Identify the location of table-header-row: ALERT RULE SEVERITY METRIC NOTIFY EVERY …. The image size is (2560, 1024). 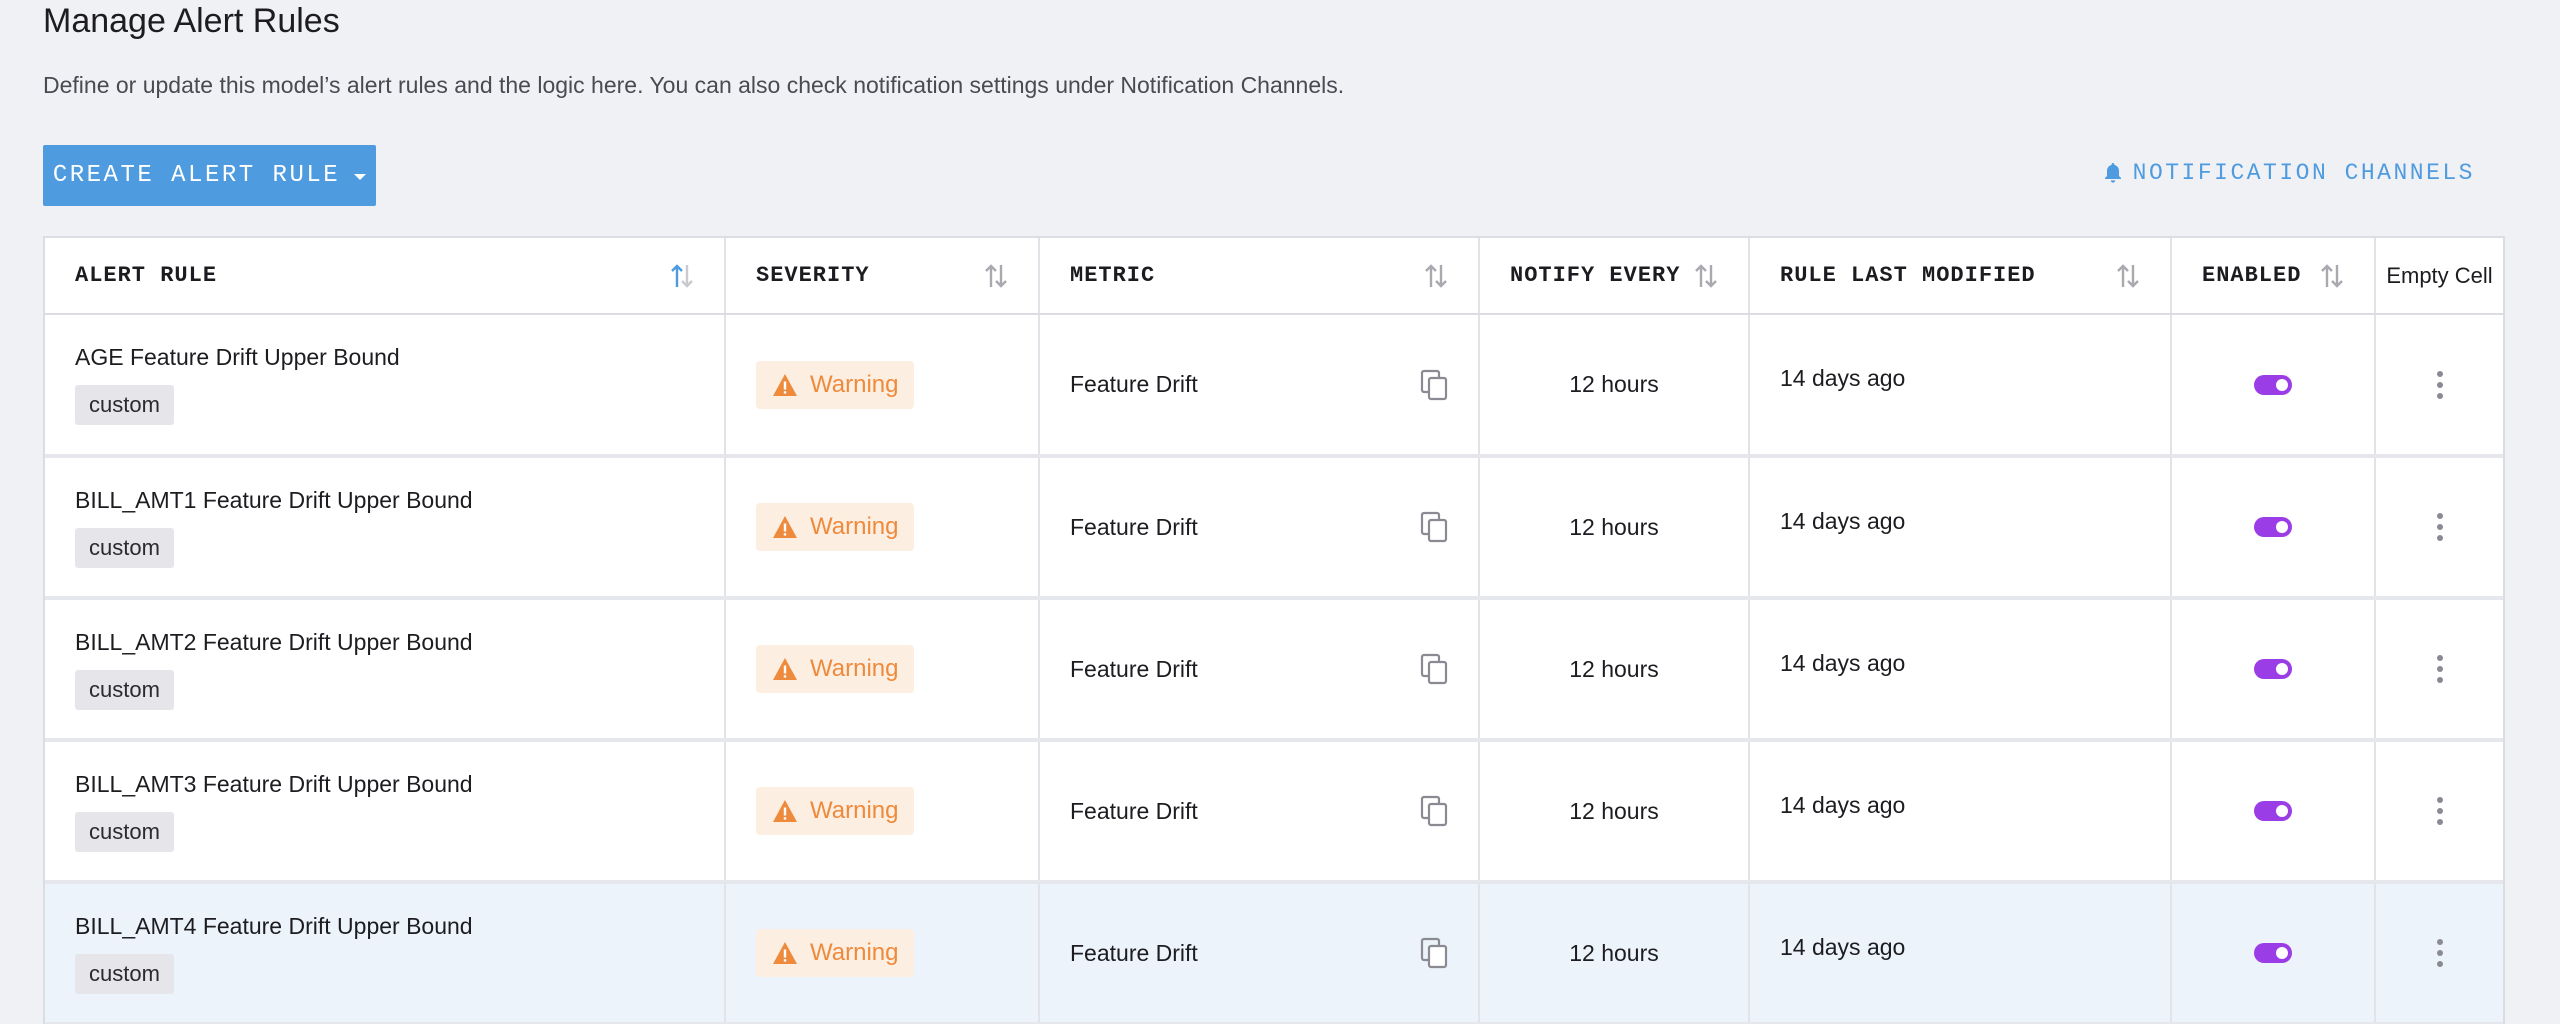
(1274, 276).